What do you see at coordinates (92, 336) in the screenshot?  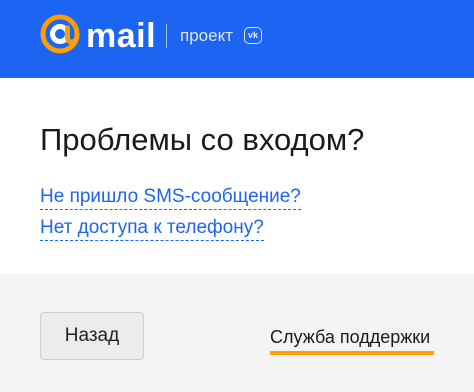 I see `back-button: Назад` at bounding box center [92, 336].